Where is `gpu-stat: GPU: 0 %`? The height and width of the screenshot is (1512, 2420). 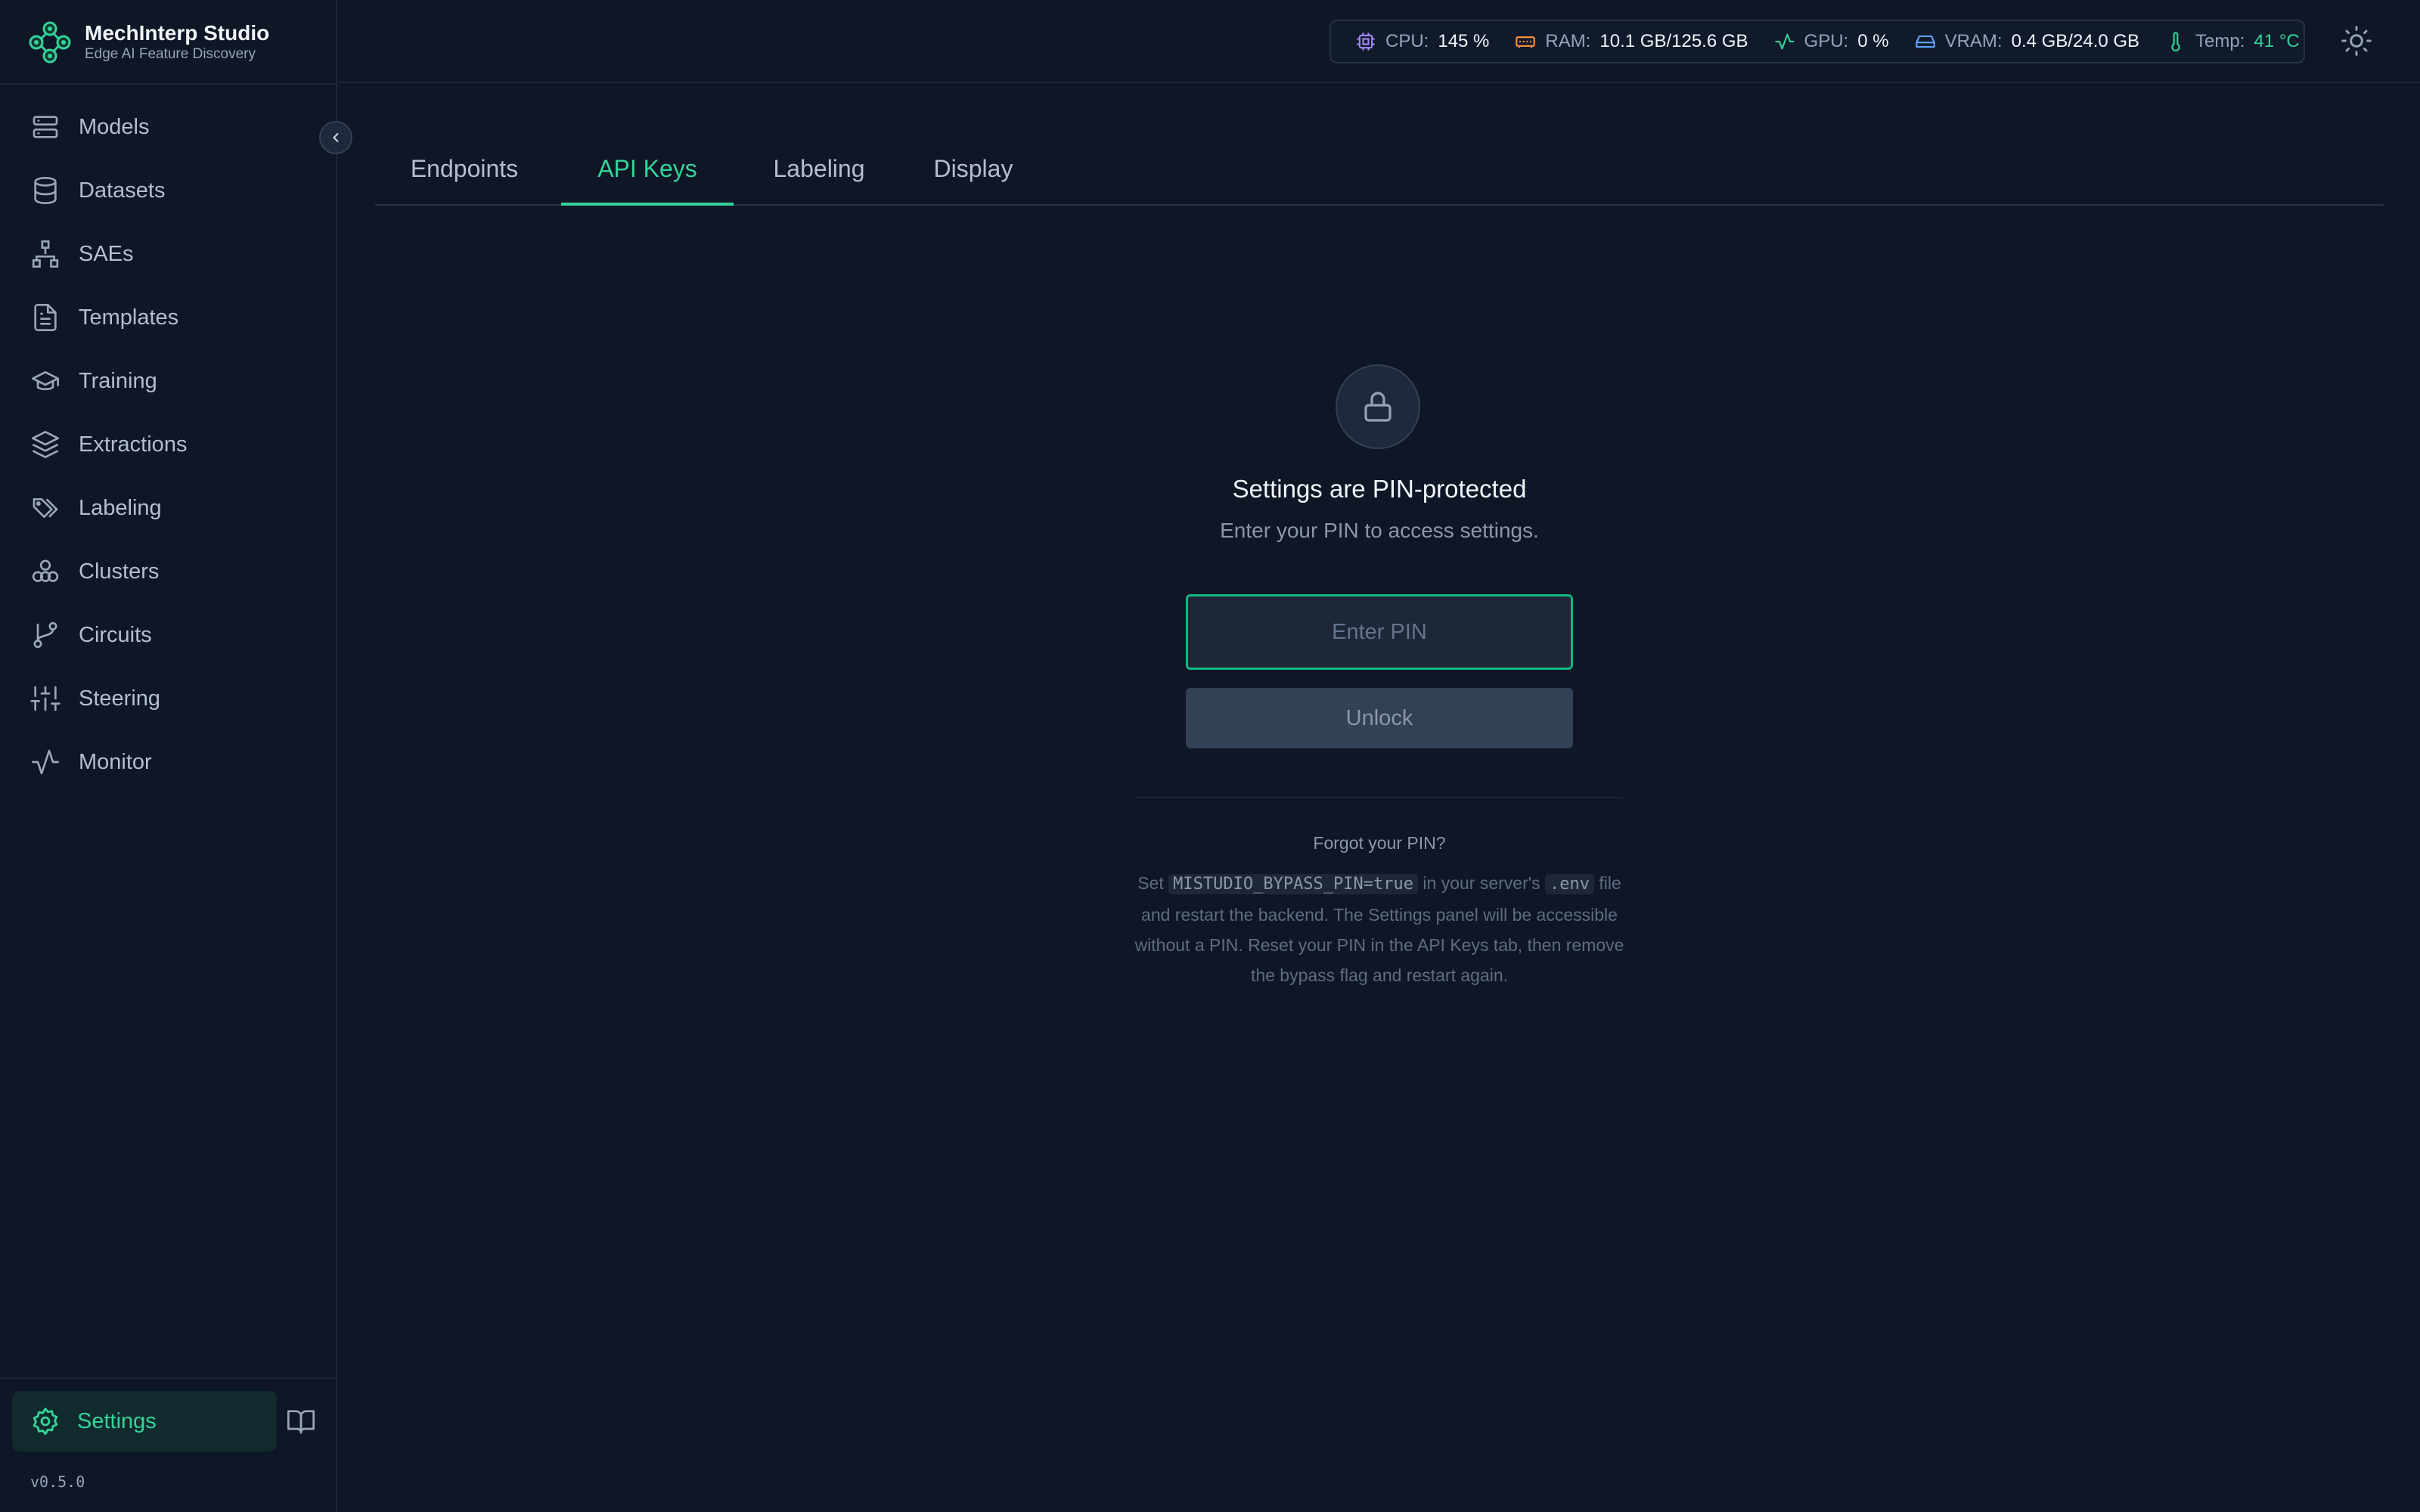 gpu-stat: GPU: 0 % is located at coordinates (1831, 42).